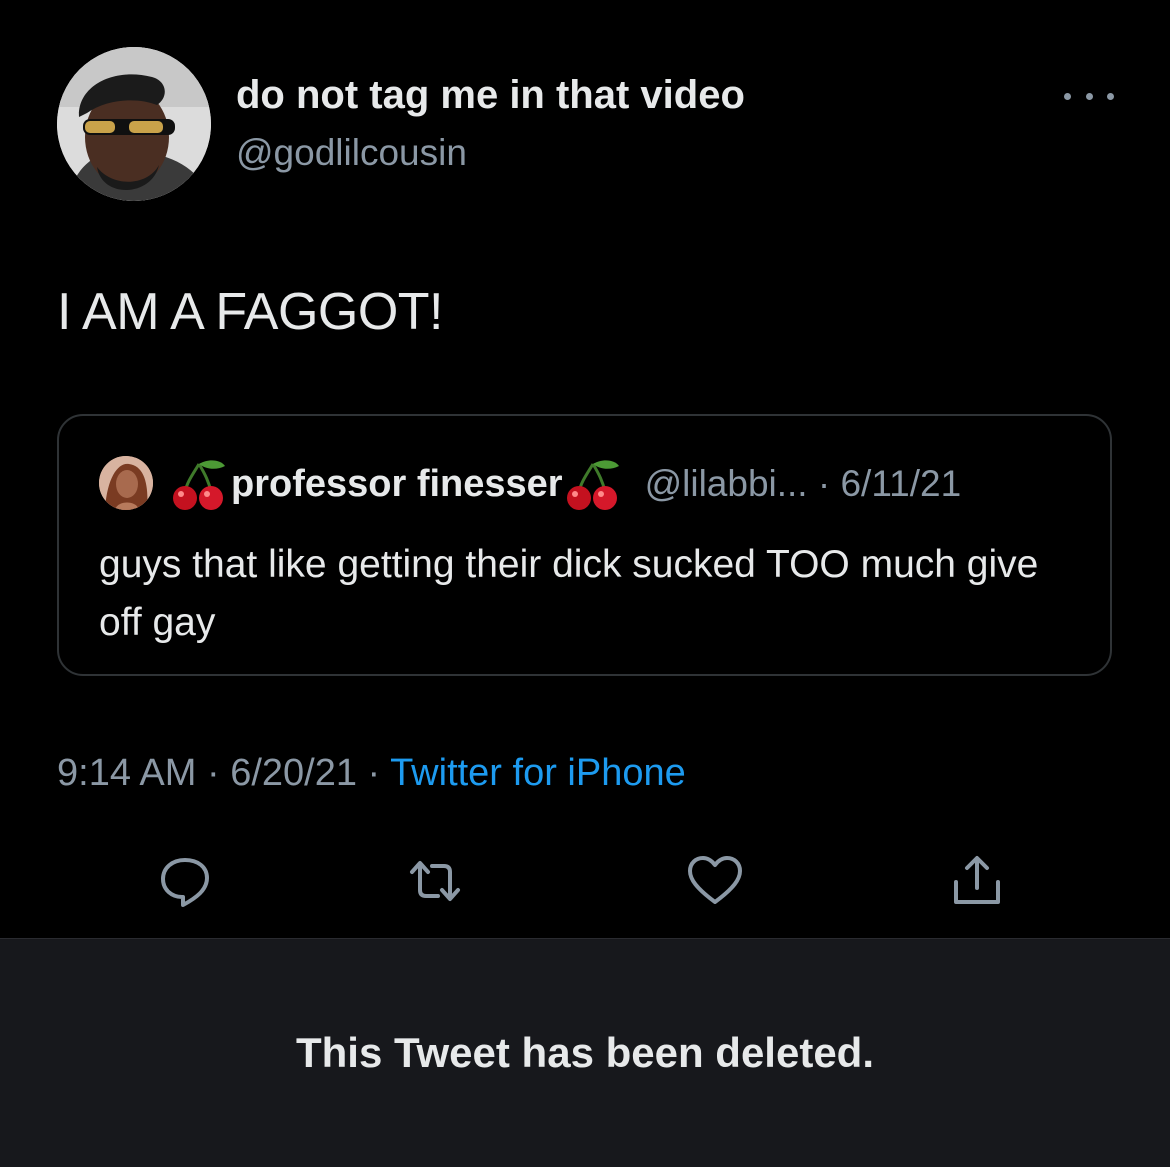  I want to click on quoted-handle-date: @lilabbi... · 6/11/21, so click(803, 483).